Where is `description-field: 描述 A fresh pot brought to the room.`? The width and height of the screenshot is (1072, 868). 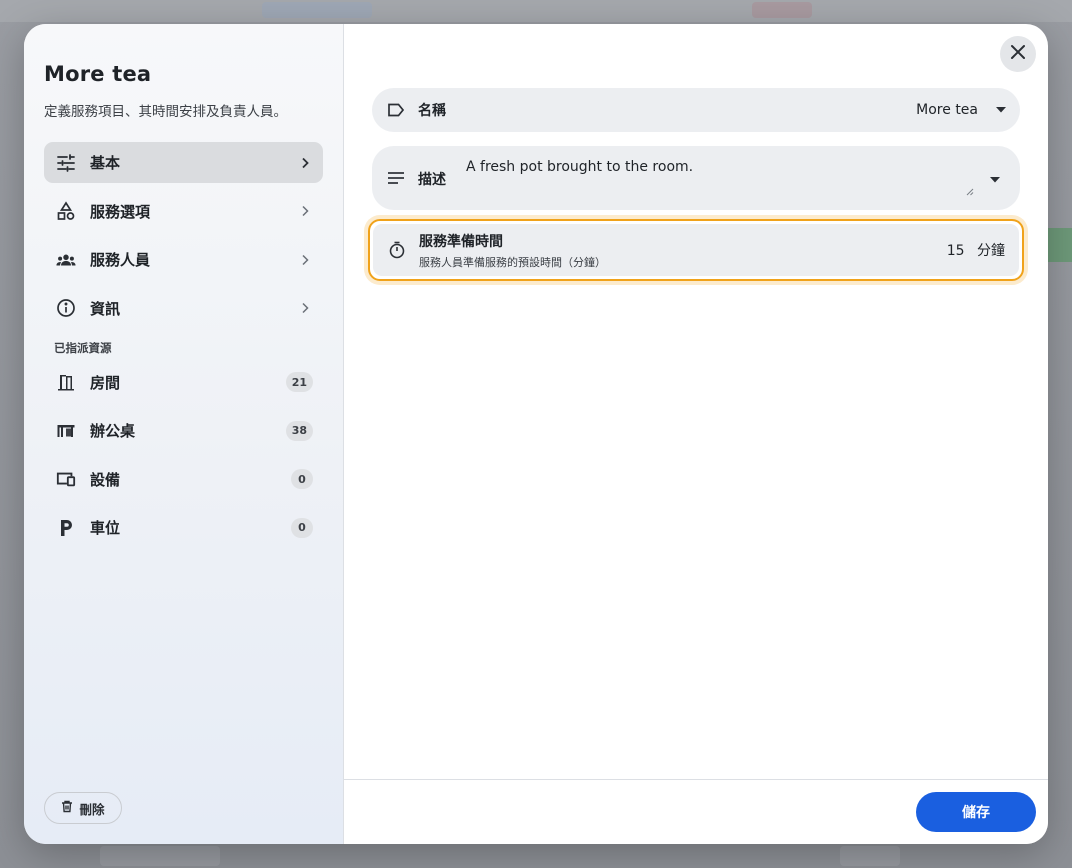 description-field: 描述 A fresh pot brought to the room. is located at coordinates (696, 178).